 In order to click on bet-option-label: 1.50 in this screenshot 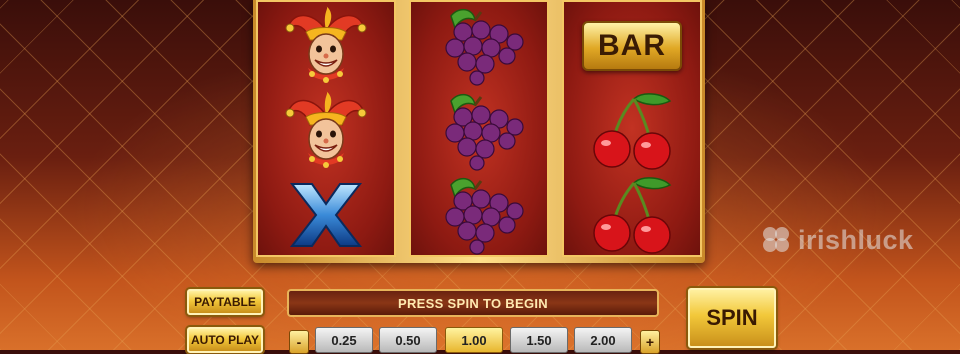, I will do `click(539, 340)`.